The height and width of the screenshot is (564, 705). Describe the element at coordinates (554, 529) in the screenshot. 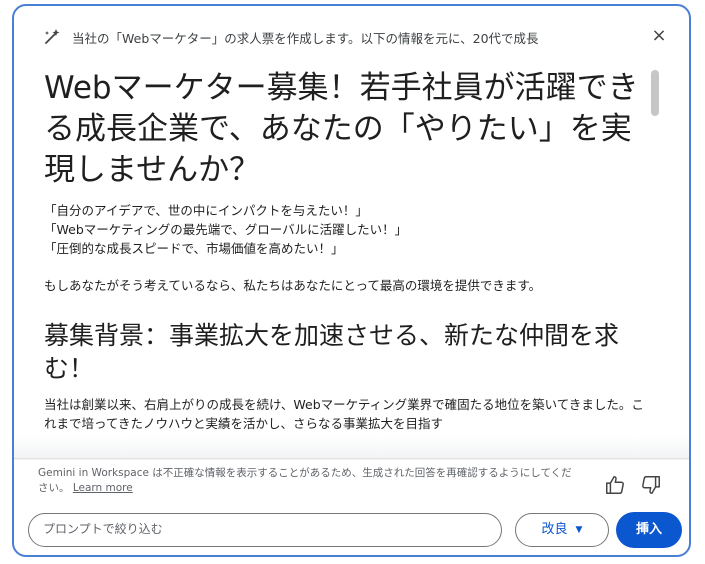

I see `refine-label: 改良` at that location.